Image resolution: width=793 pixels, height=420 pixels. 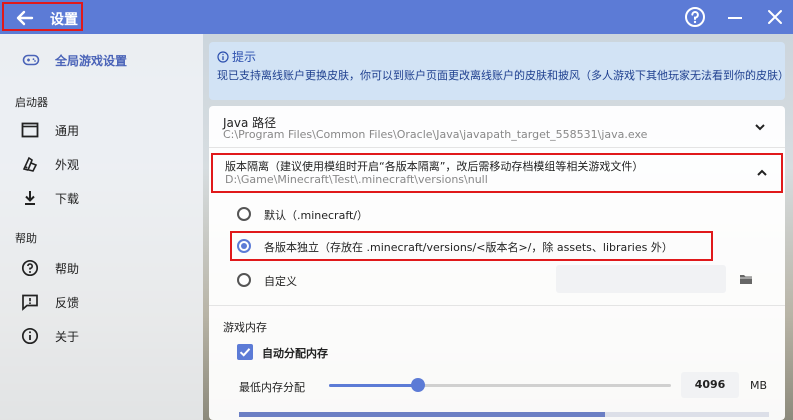 What do you see at coordinates (295, 353) in the screenshot?
I see `auto-memory-label: 自动分配内存` at bounding box center [295, 353].